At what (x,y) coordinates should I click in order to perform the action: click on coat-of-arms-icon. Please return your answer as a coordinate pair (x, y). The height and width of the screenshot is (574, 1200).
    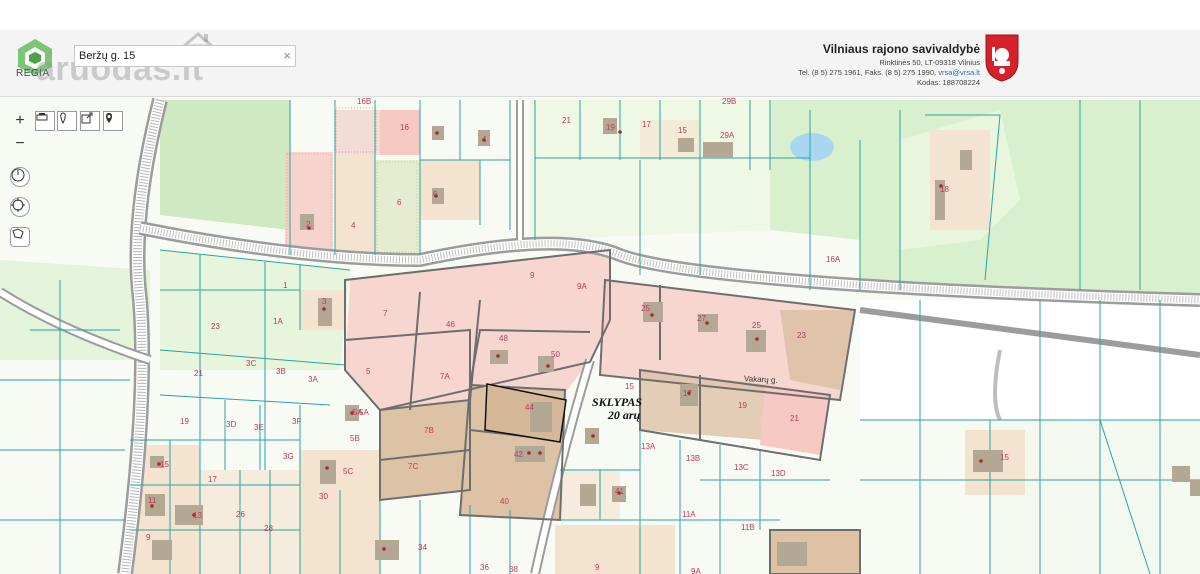
    Looking at the image, I should click on (1002, 58).